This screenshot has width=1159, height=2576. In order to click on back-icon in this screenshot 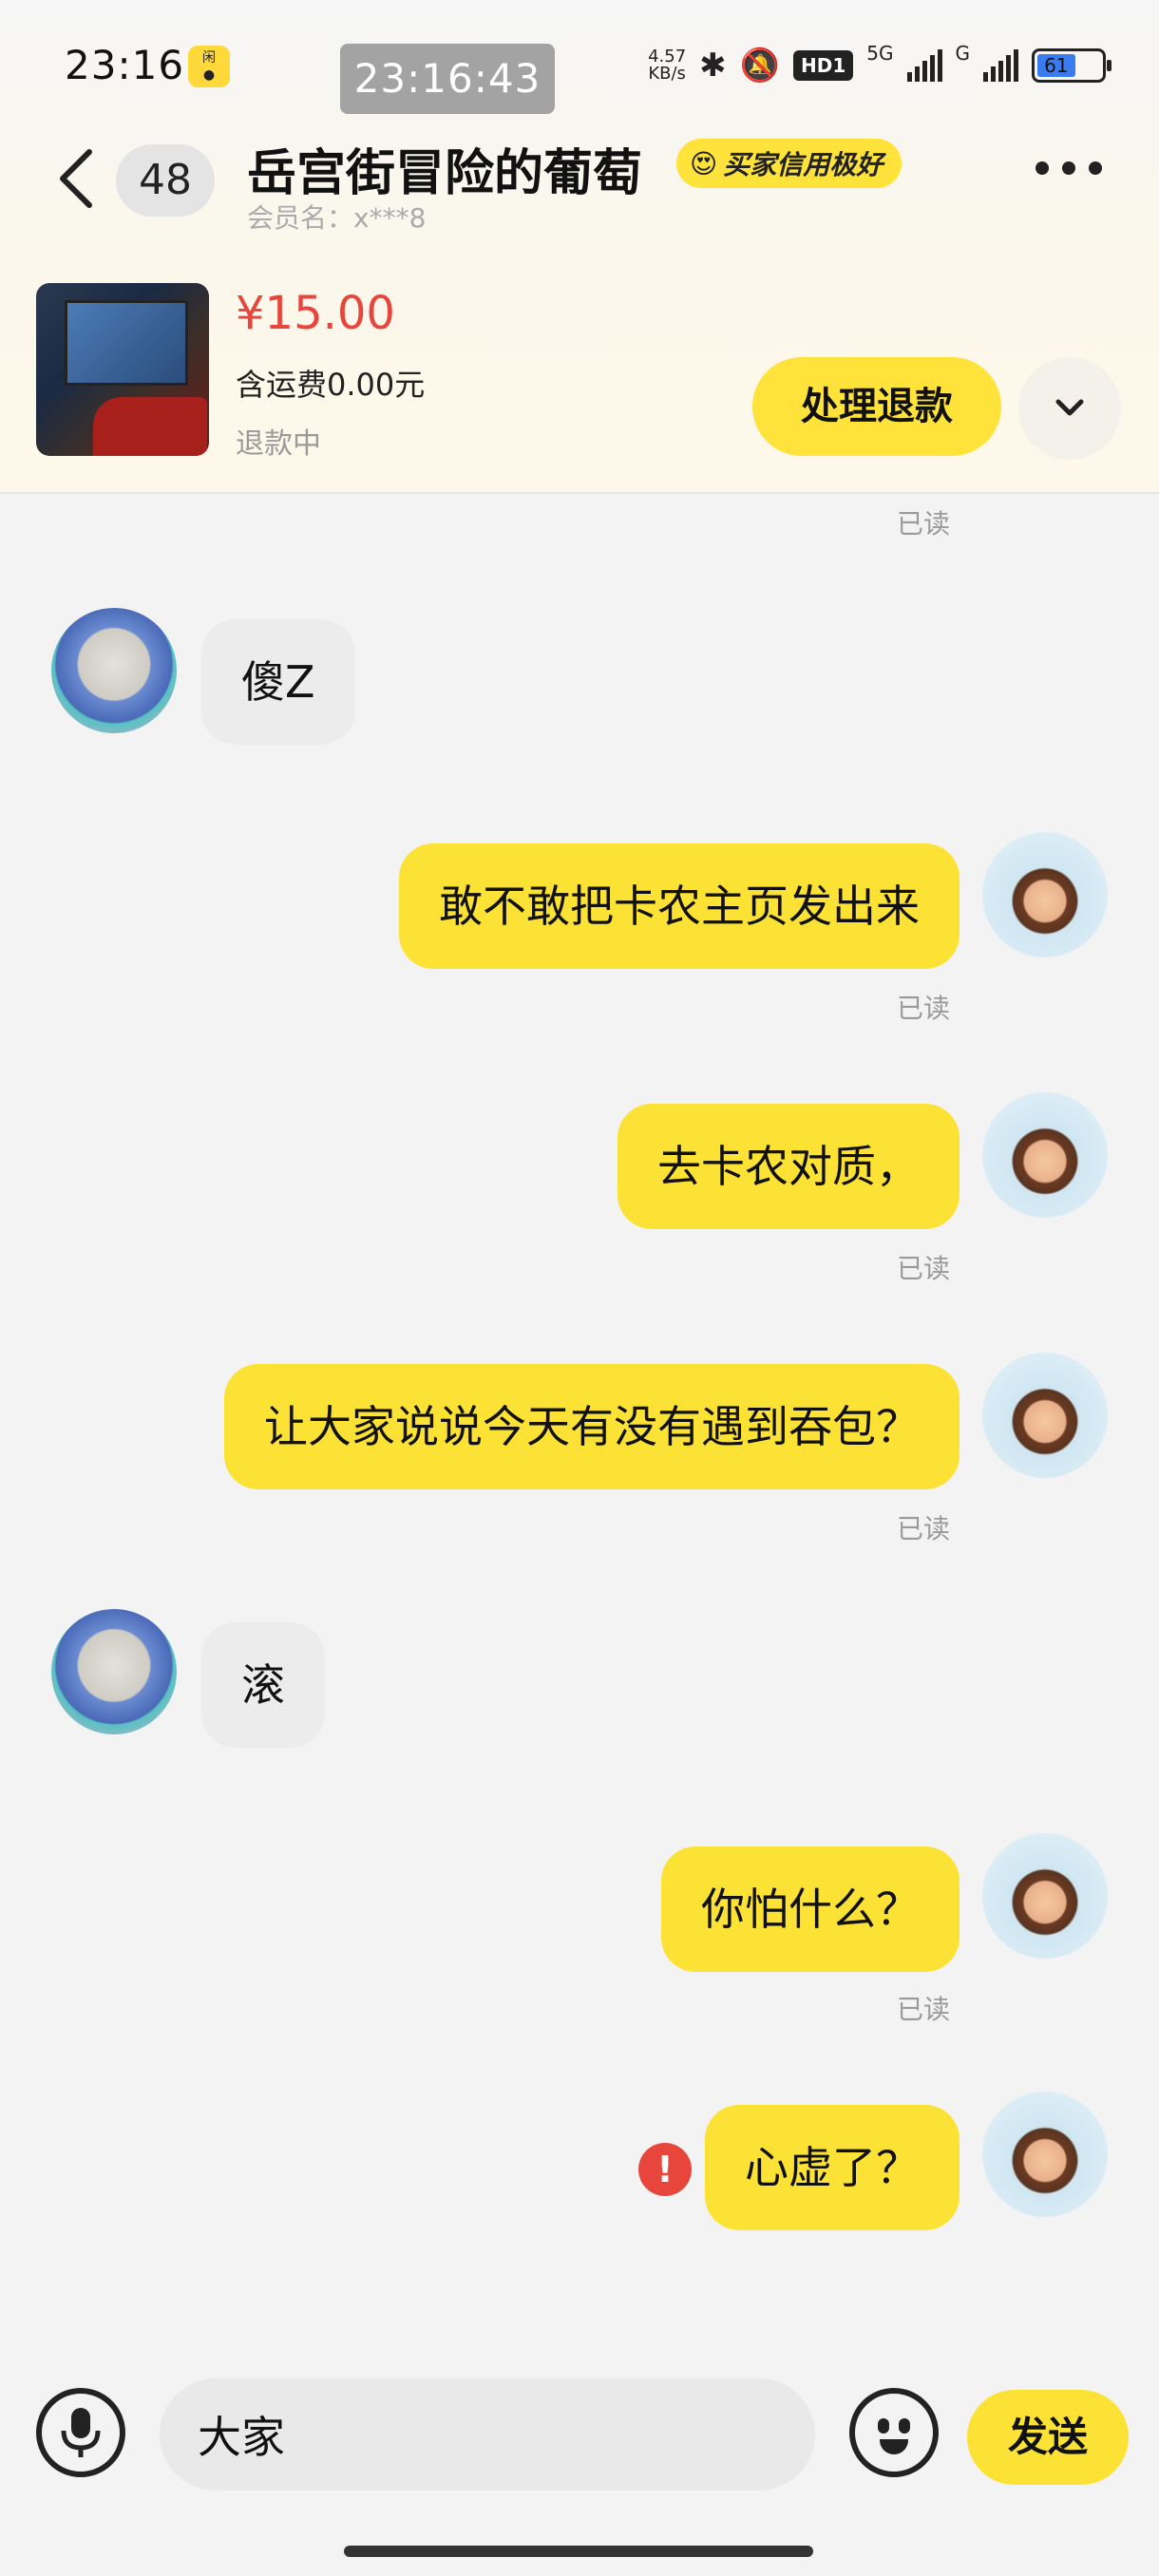, I will do `click(76, 178)`.